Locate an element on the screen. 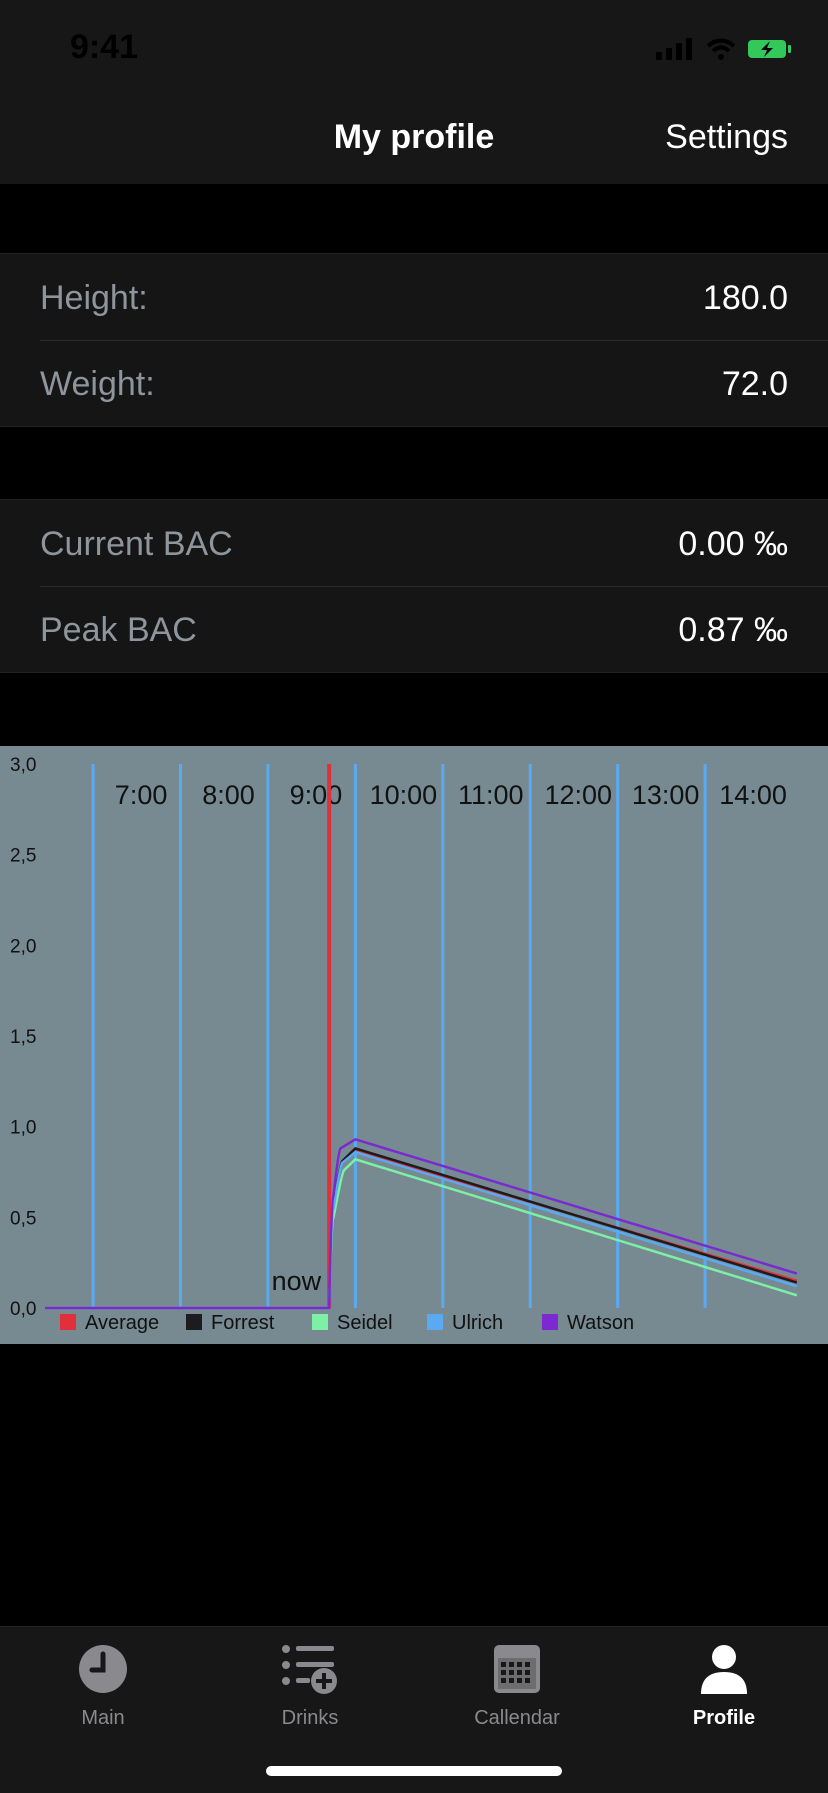 The image size is (828, 1793). x-tick-label: 12:00 is located at coordinates (578, 795).